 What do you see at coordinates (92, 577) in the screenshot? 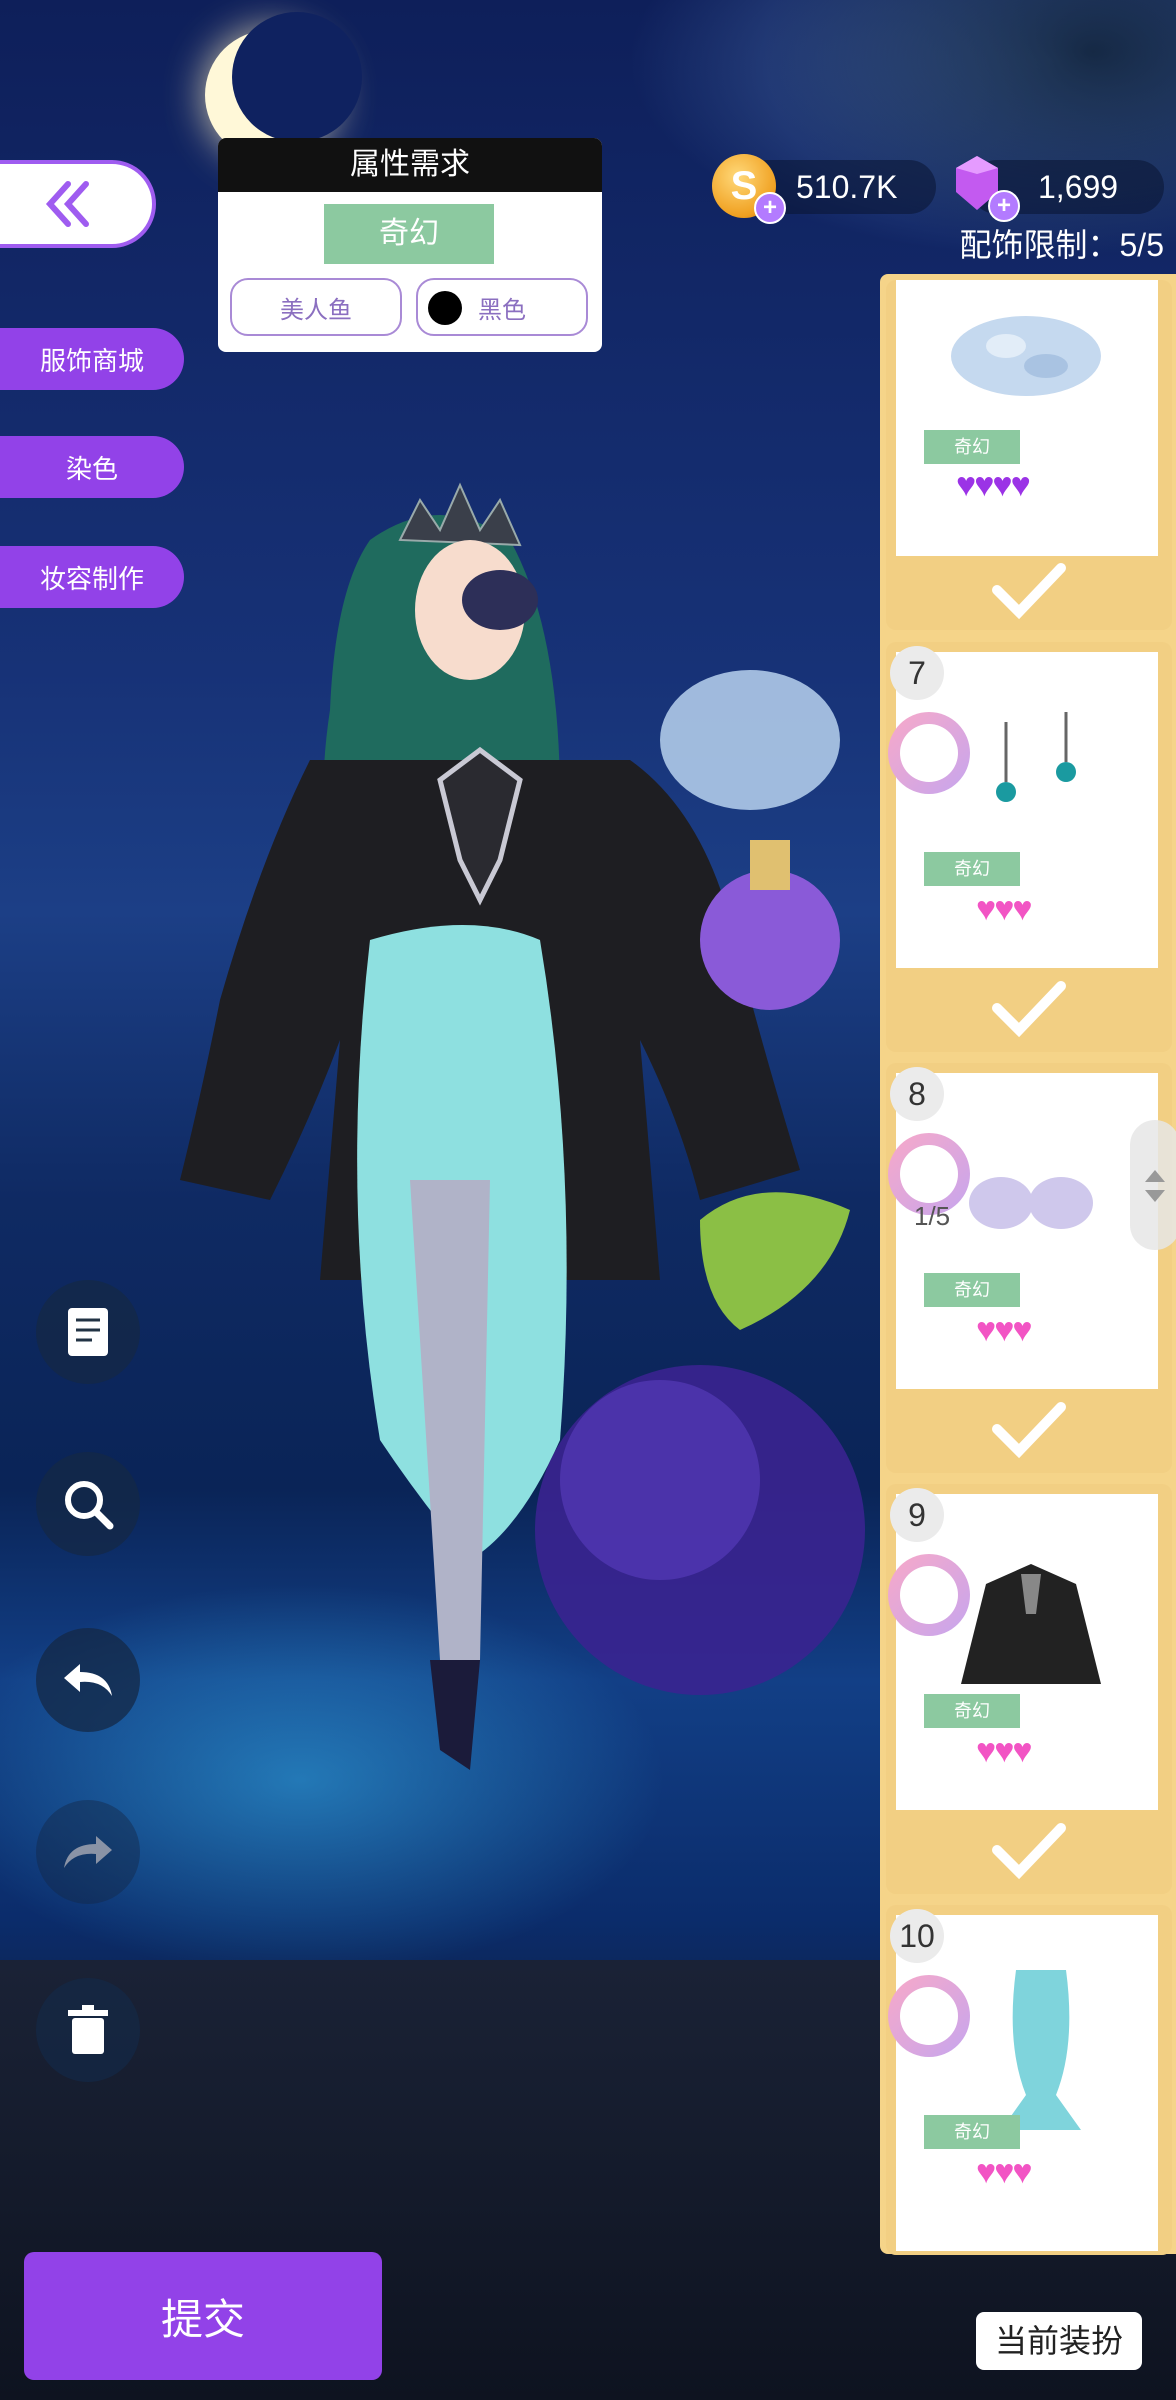
I see `side-menu-makeup: 妆容制作` at bounding box center [92, 577].